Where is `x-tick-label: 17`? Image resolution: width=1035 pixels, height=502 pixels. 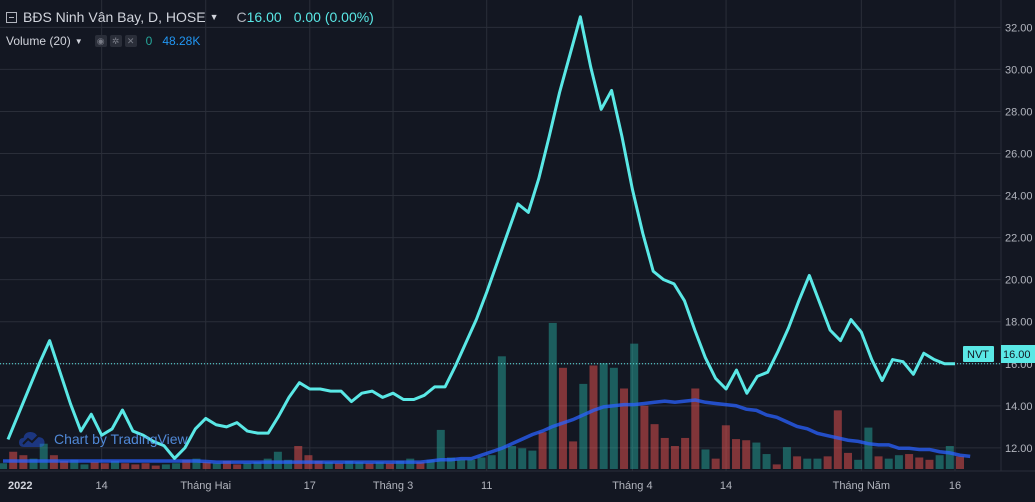
x-tick-label: 17 is located at coordinates (310, 486).